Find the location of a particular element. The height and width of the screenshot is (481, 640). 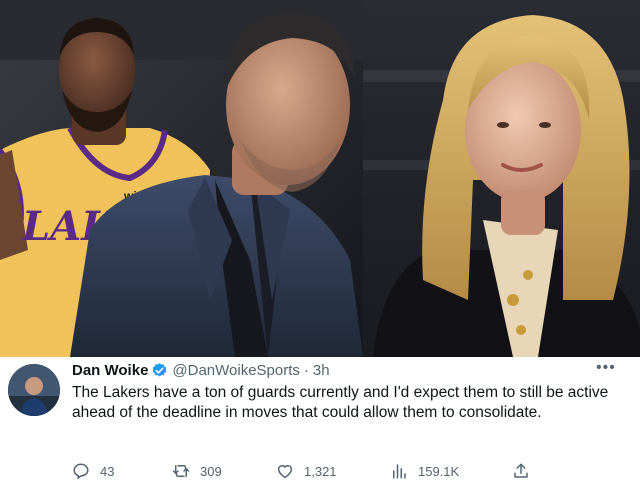

like-count: 1,321 is located at coordinates (320, 471).